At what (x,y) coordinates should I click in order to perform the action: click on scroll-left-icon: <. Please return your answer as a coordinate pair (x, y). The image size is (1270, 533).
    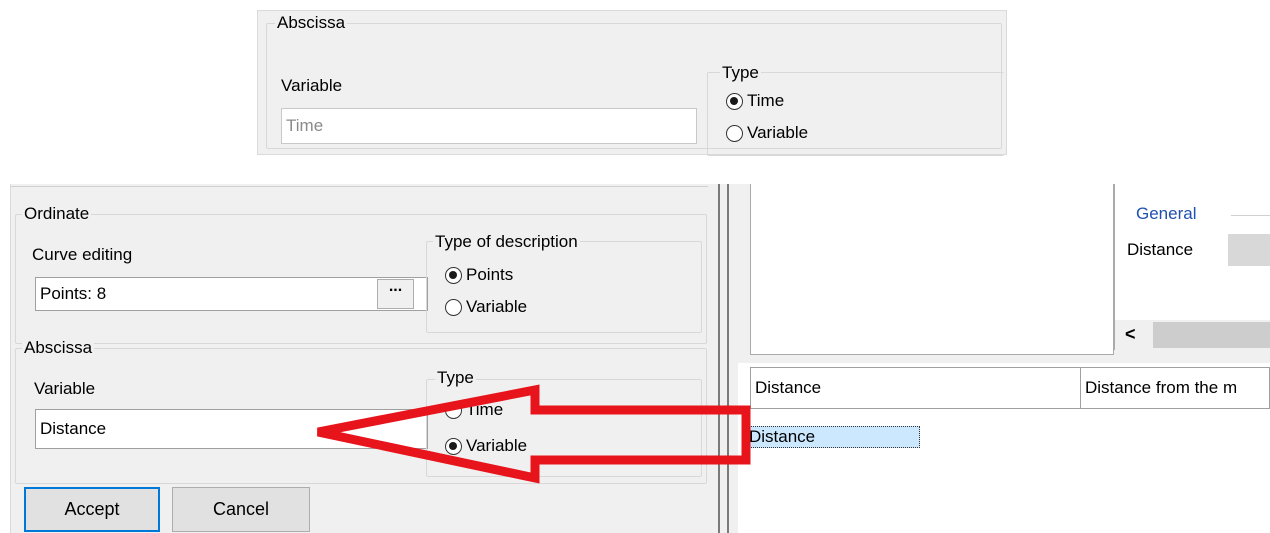
    Looking at the image, I should click on (1130, 334).